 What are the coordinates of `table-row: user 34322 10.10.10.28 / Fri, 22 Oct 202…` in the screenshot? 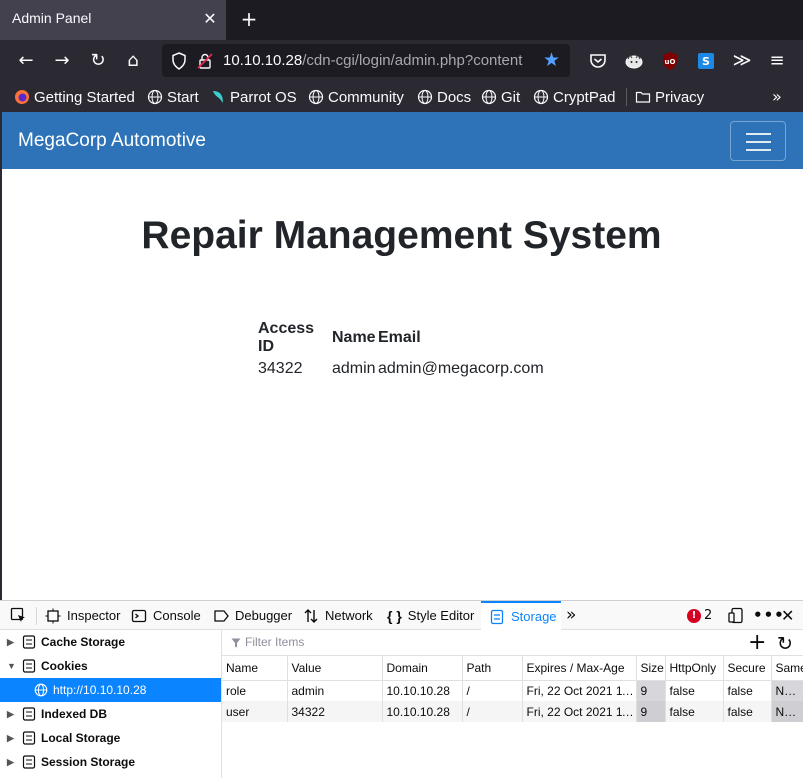 It's located at (512, 711).